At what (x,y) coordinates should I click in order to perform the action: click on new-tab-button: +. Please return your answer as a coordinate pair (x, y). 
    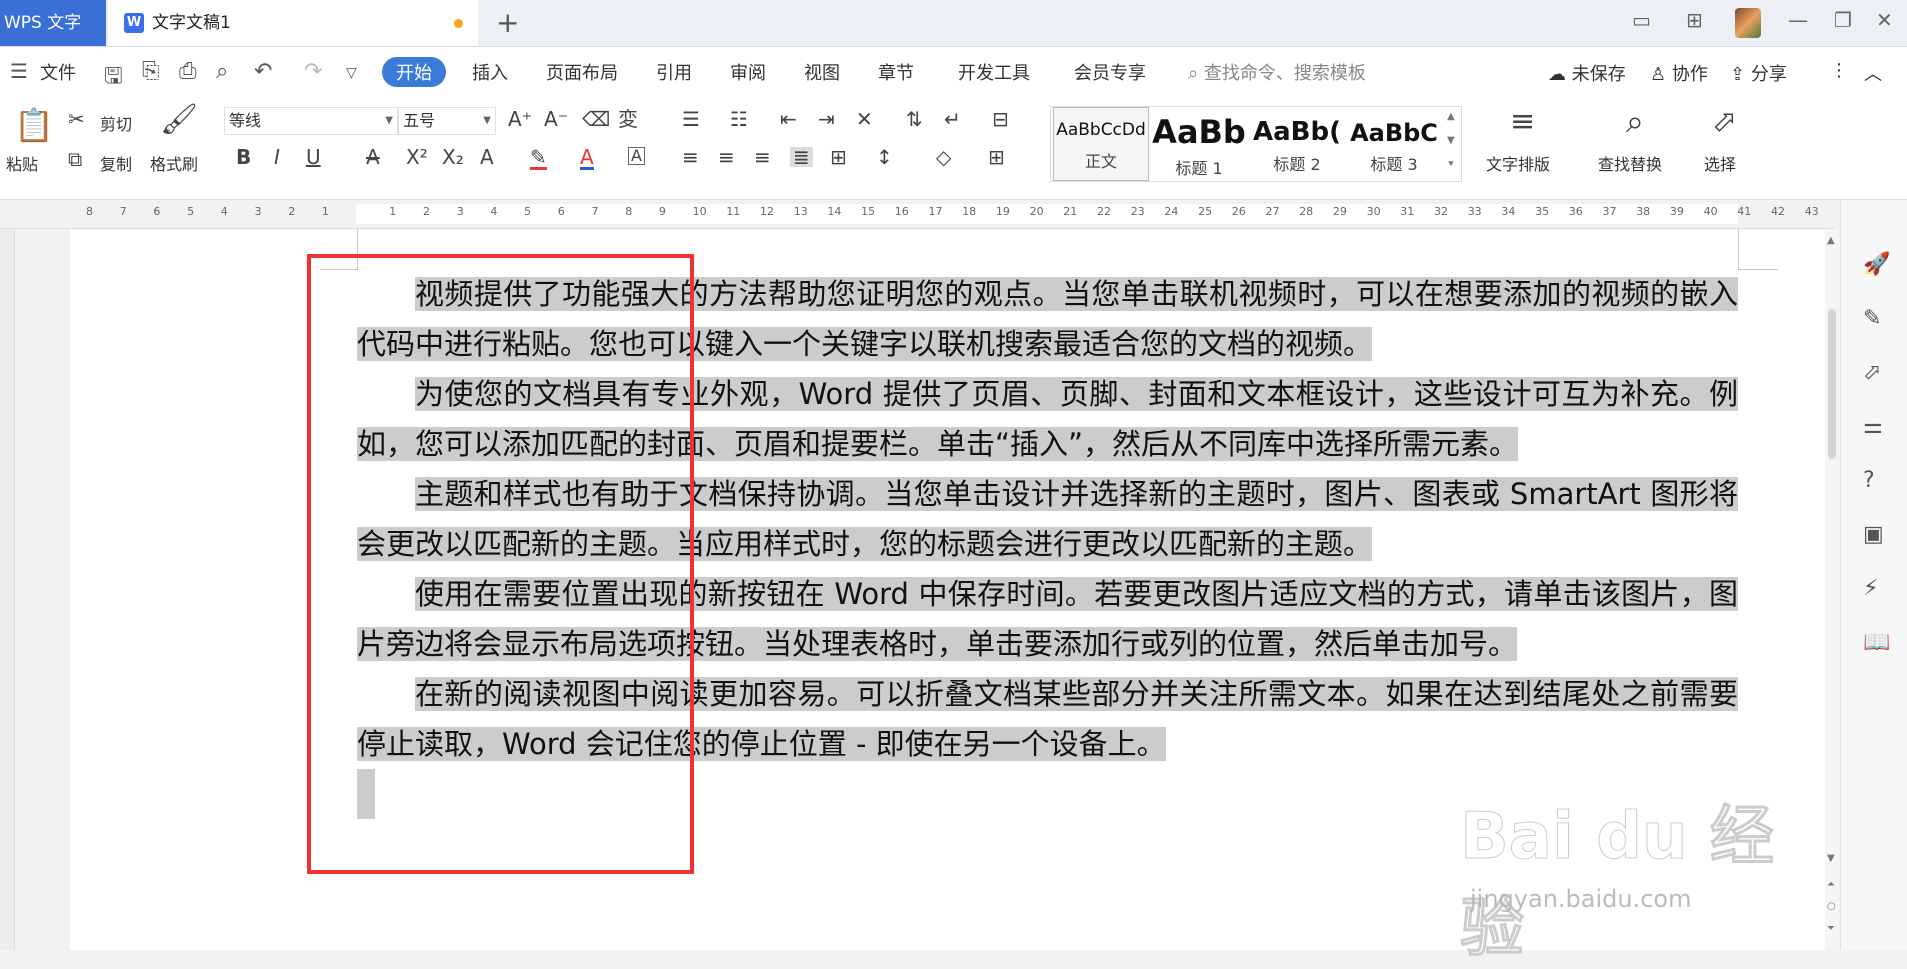
    Looking at the image, I should click on (507, 22).